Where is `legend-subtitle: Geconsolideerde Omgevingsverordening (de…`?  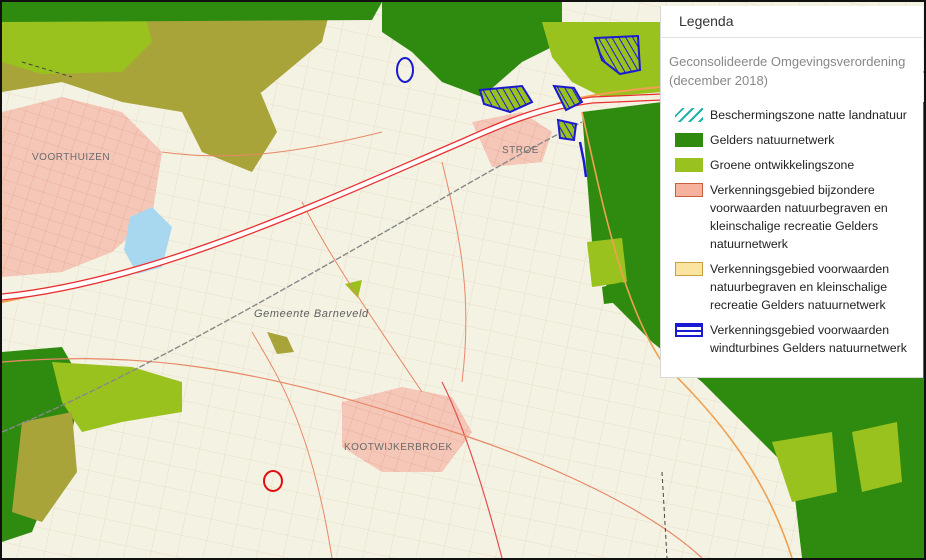
legend-subtitle: Geconsolideerde Omgevingsverordening (de… is located at coordinates (787, 71).